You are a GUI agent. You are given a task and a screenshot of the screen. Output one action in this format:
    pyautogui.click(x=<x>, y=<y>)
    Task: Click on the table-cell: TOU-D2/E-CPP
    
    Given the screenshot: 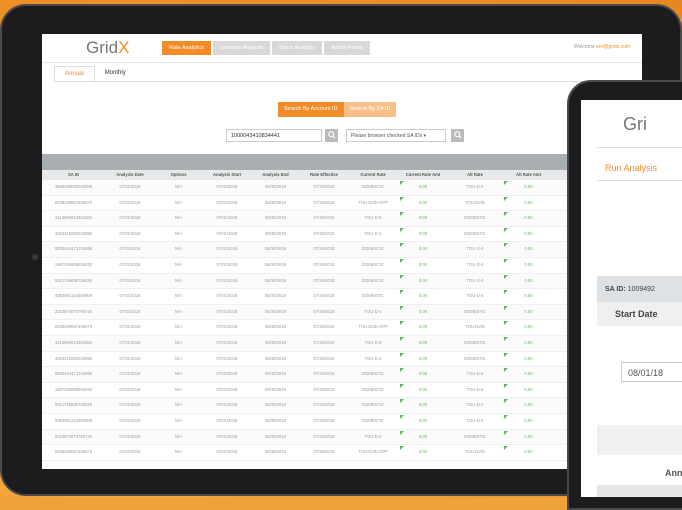 What is the action you would take?
    pyautogui.click(x=373, y=202)
    